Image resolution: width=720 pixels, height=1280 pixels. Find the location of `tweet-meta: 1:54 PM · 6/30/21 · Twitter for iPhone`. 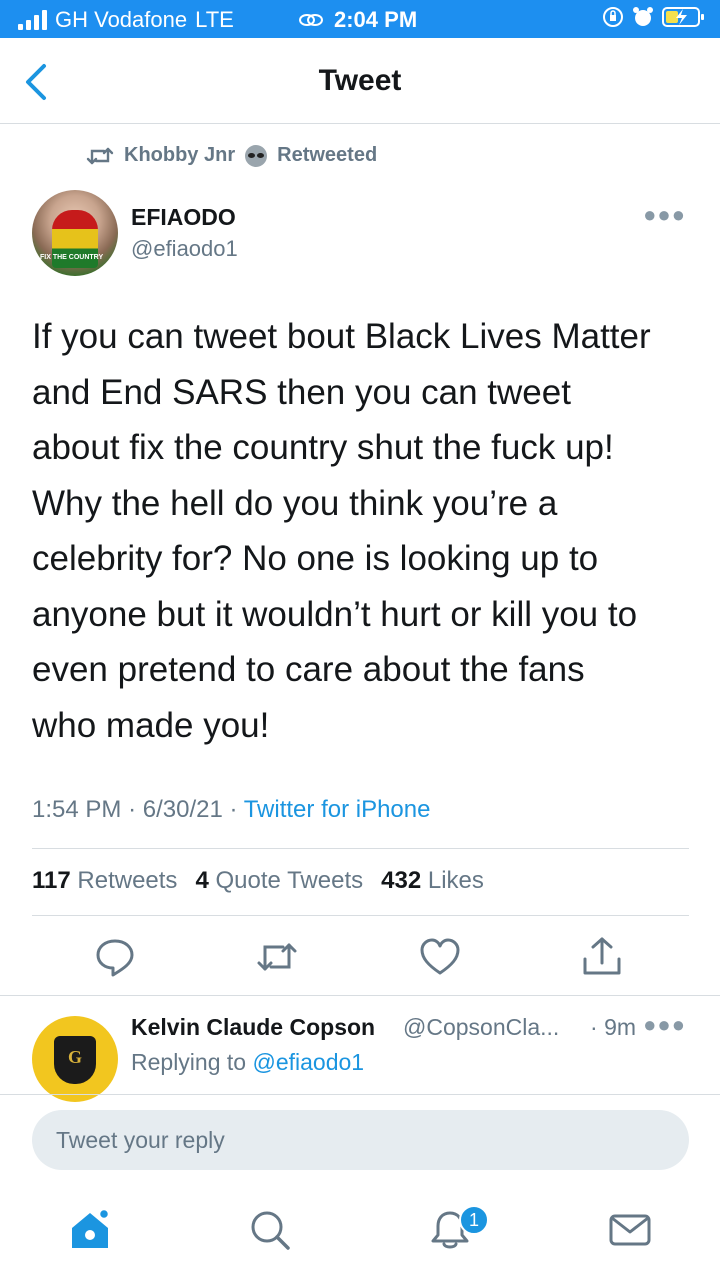

tweet-meta: 1:54 PM · 6/30/21 · Twitter for iPhone is located at coordinates (231, 810).